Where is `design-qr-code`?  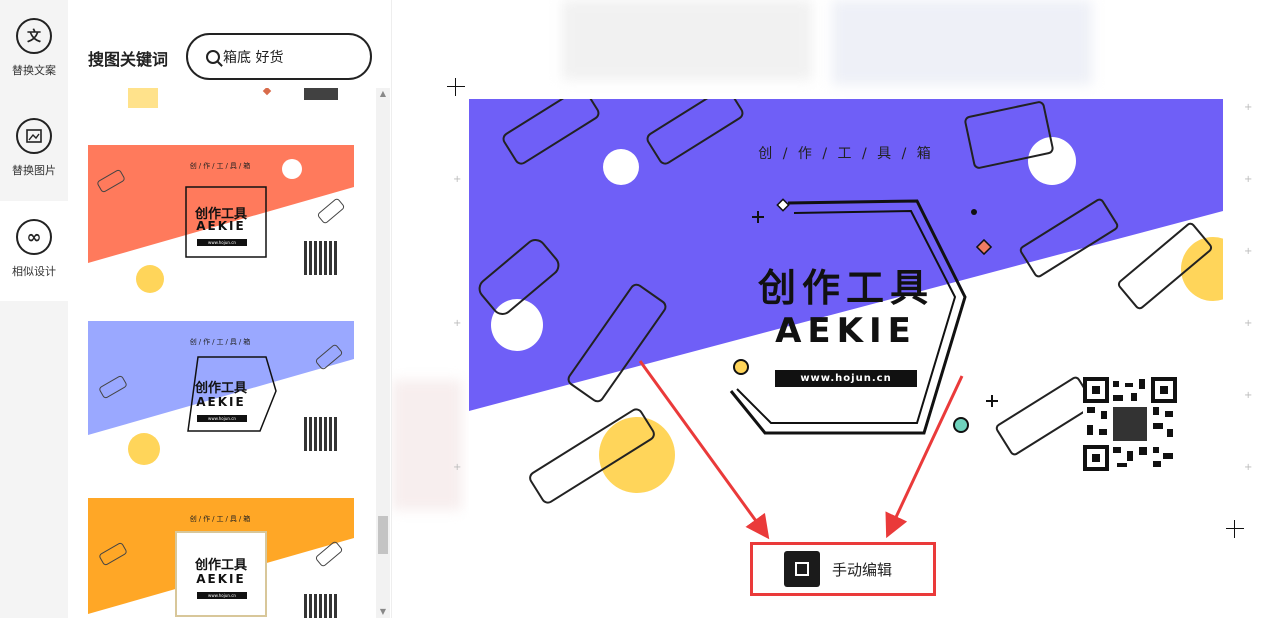
design-qr-code is located at coordinates (1130, 424).